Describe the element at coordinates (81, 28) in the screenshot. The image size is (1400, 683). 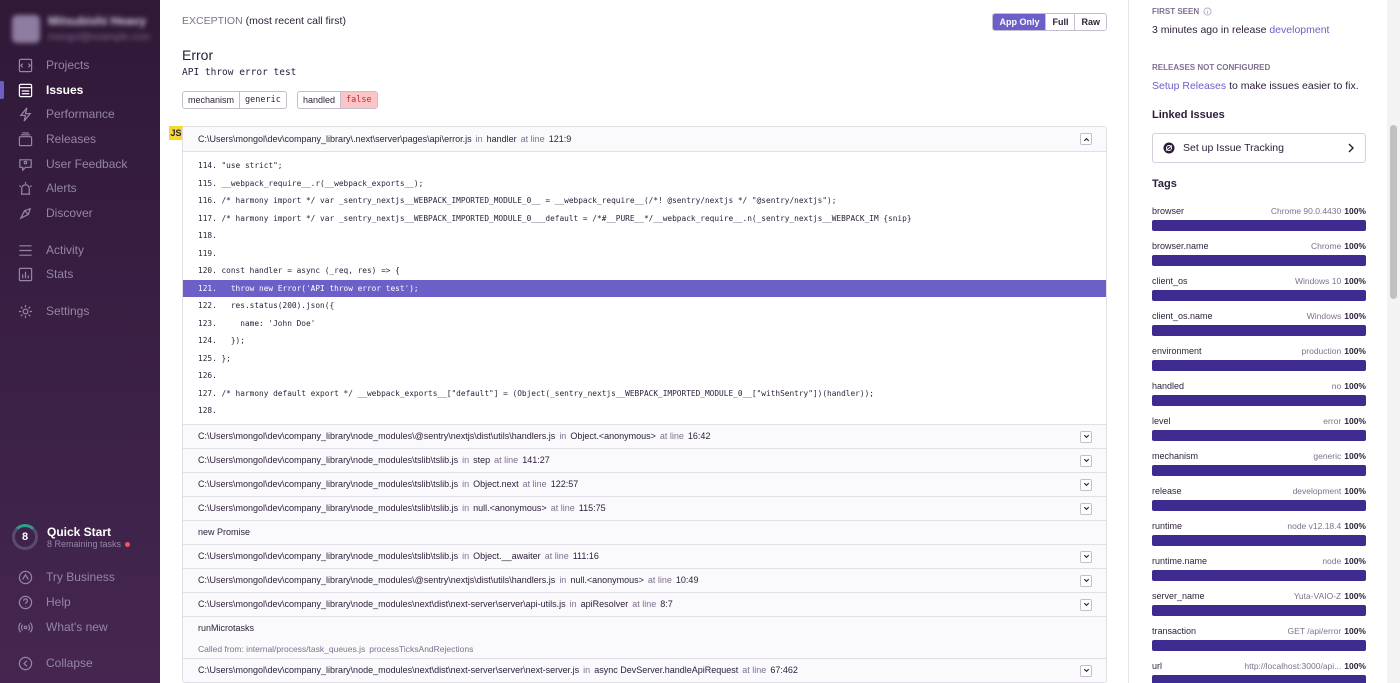
I see `org-switcher: Mitsubishi Heavy mongol@example.com` at that location.